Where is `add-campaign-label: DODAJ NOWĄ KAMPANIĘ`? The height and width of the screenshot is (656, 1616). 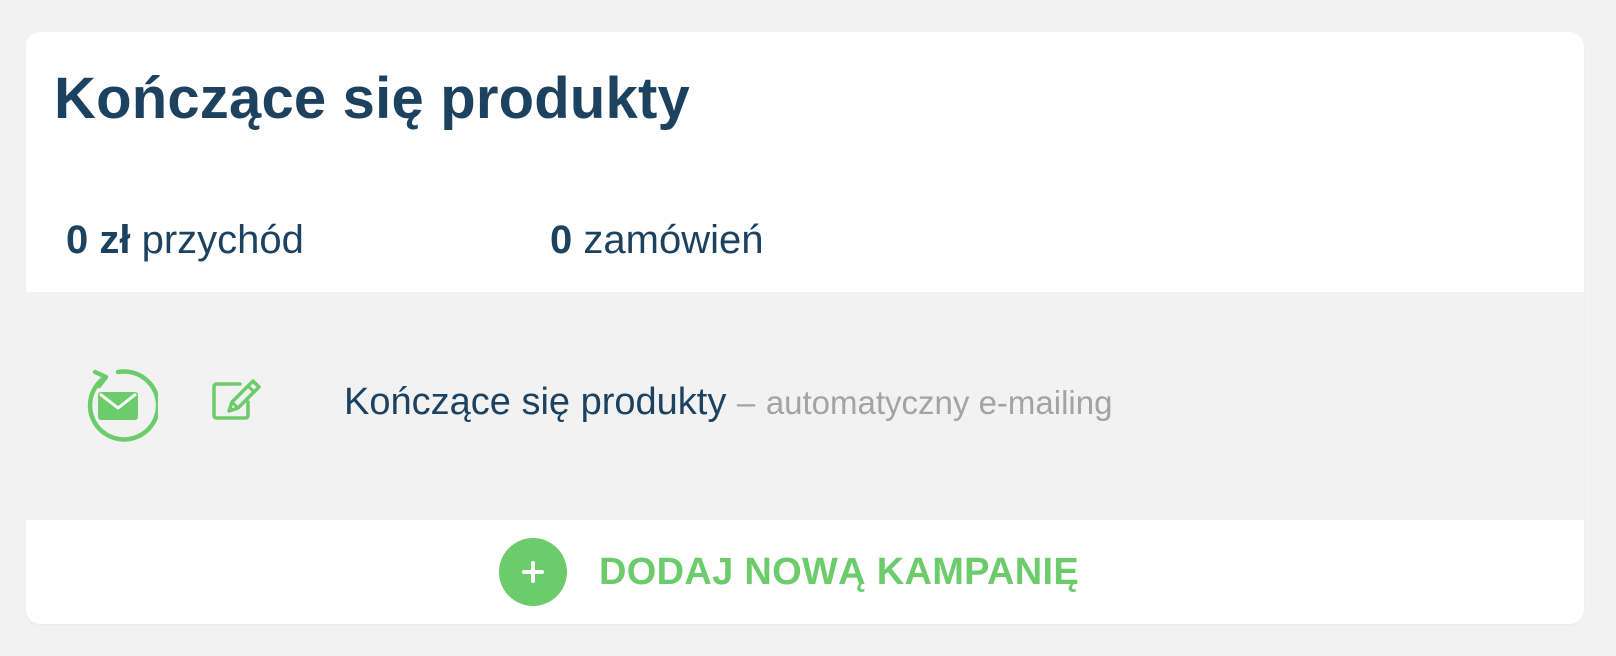 add-campaign-label: DODAJ NOWĄ KAMPANIĘ is located at coordinates (839, 571).